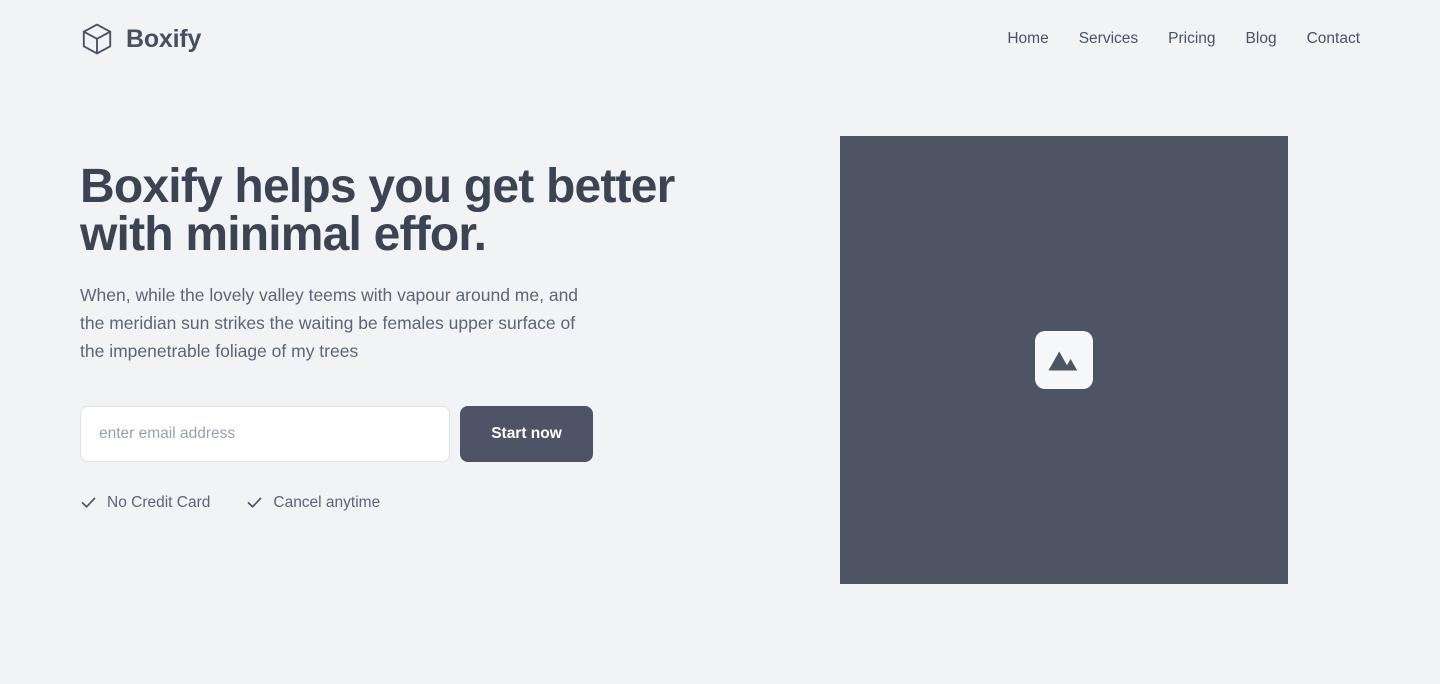 The image size is (1440, 684). Describe the element at coordinates (526, 434) in the screenshot. I see `start-now-button: Start now` at that location.